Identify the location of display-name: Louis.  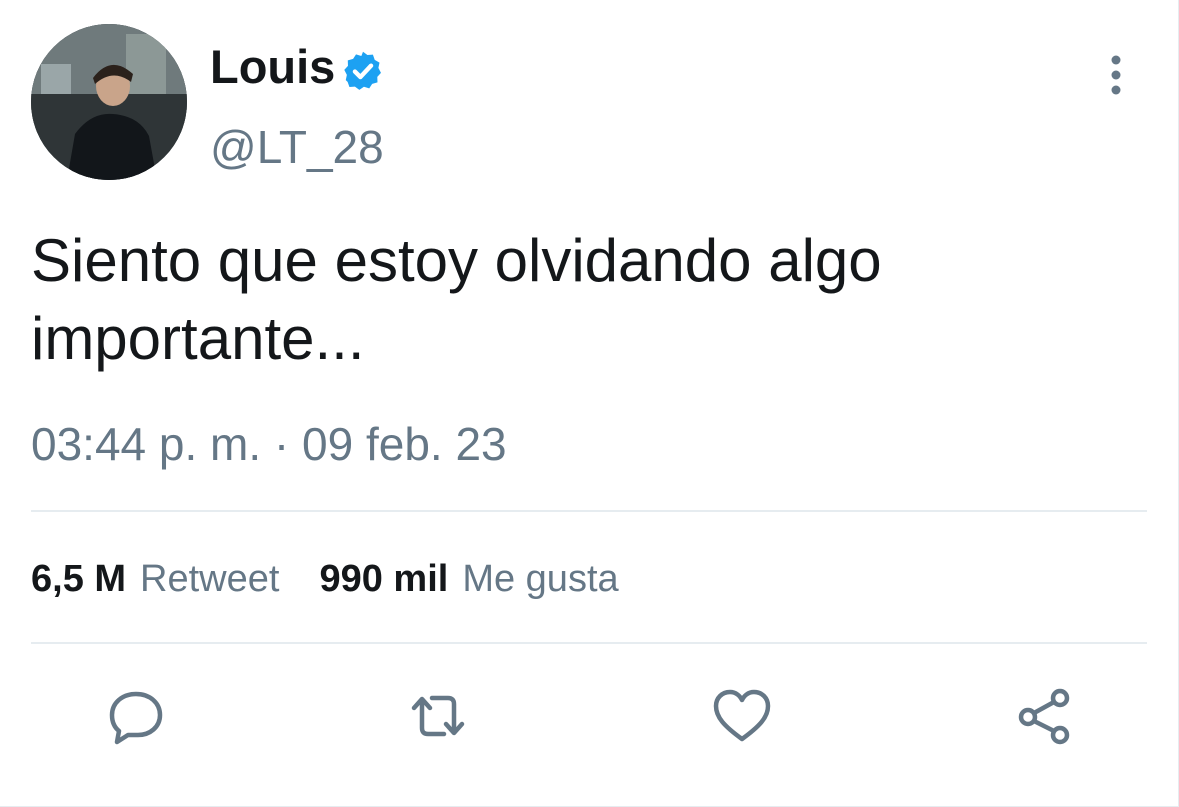
(272, 67).